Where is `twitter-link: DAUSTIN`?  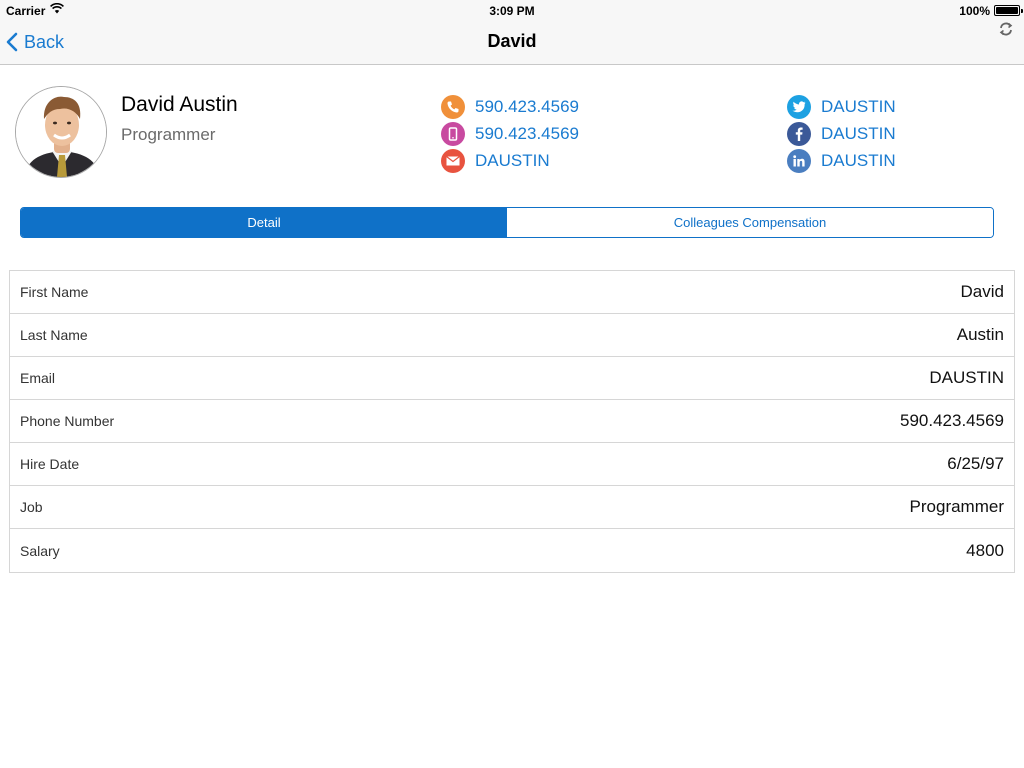
twitter-link: DAUSTIN is located at coordinates (841, 107).